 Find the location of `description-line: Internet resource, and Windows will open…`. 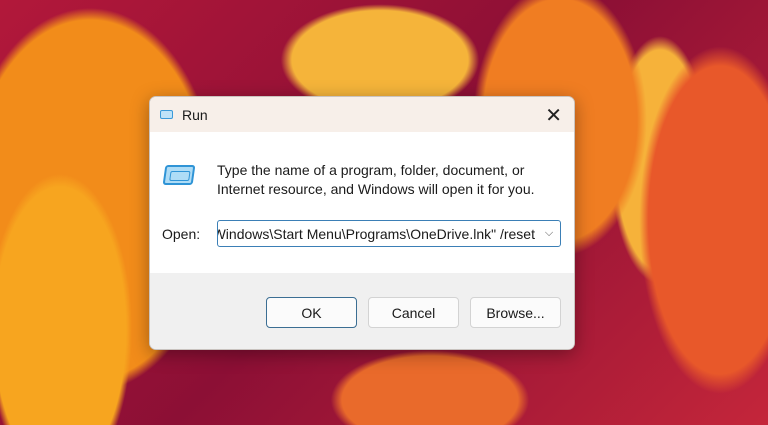

description-line: Internet resource, and Windows will open… is located at coordinates (376, 189).